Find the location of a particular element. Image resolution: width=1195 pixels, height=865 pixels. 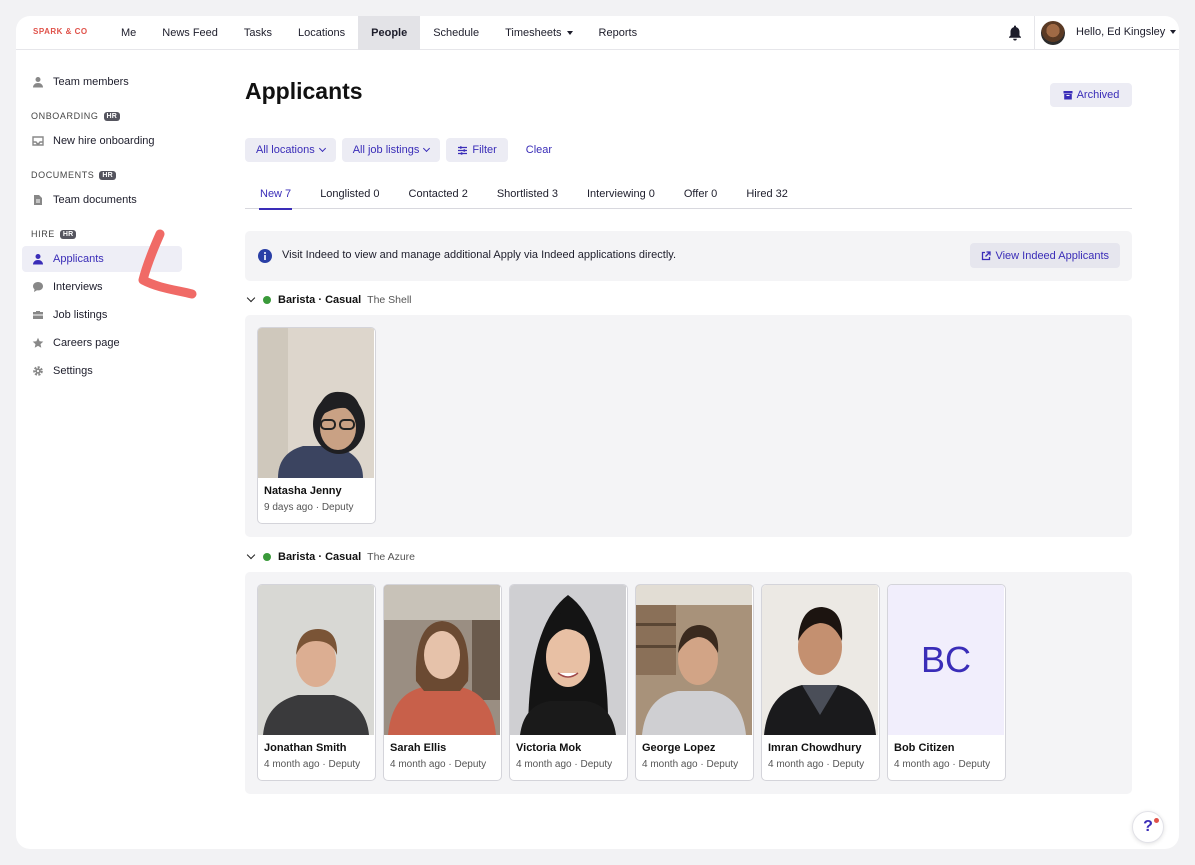

nav-item-schedule: Schedule is located at coordinates (456, 33).